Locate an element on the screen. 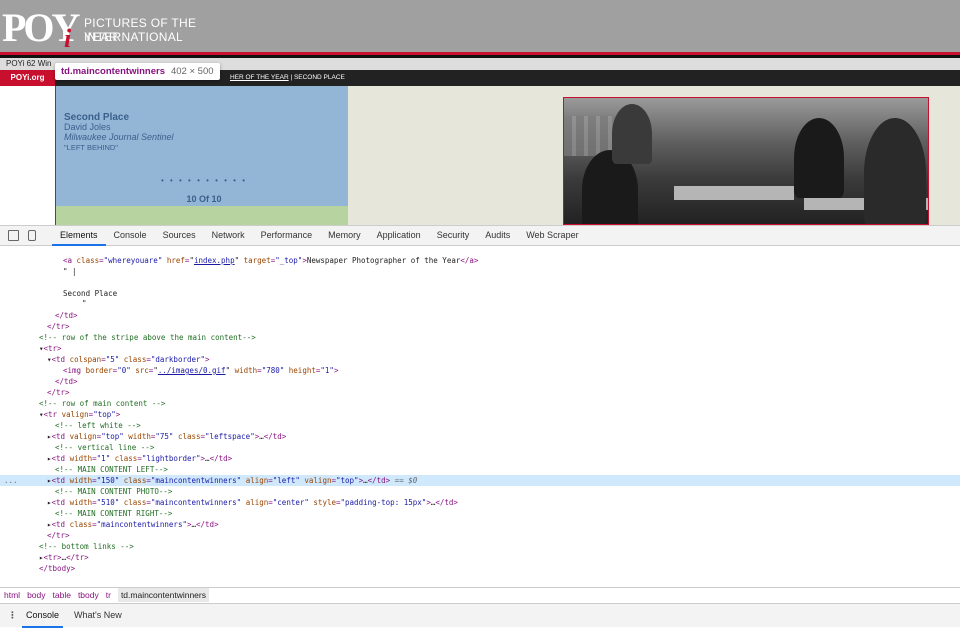  tree-line-comment: <!-- MAIN CONTENT LEFT--> is located at coordinates (111, 469).